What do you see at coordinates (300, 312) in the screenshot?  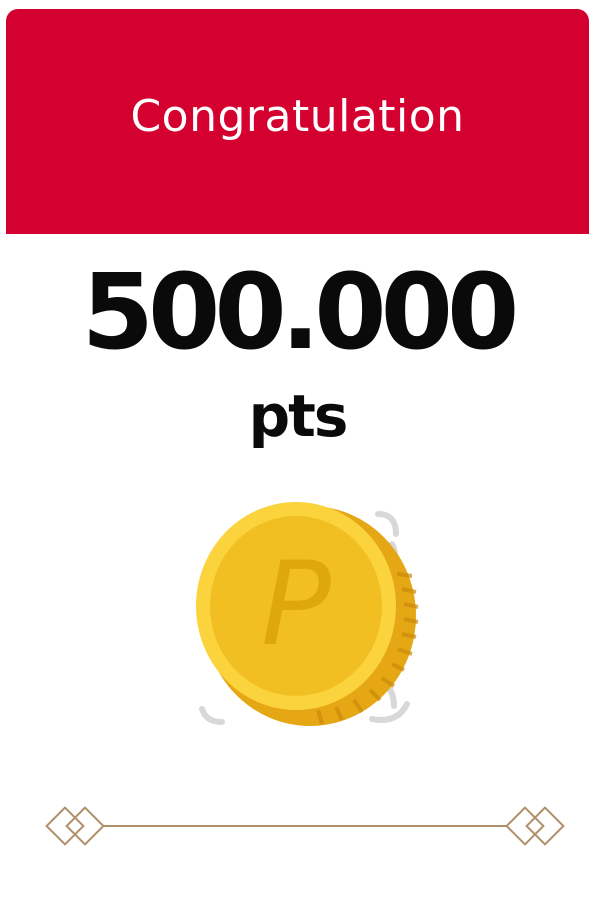 I see `points-amount: 500.000` at bounding box center [300, 312].